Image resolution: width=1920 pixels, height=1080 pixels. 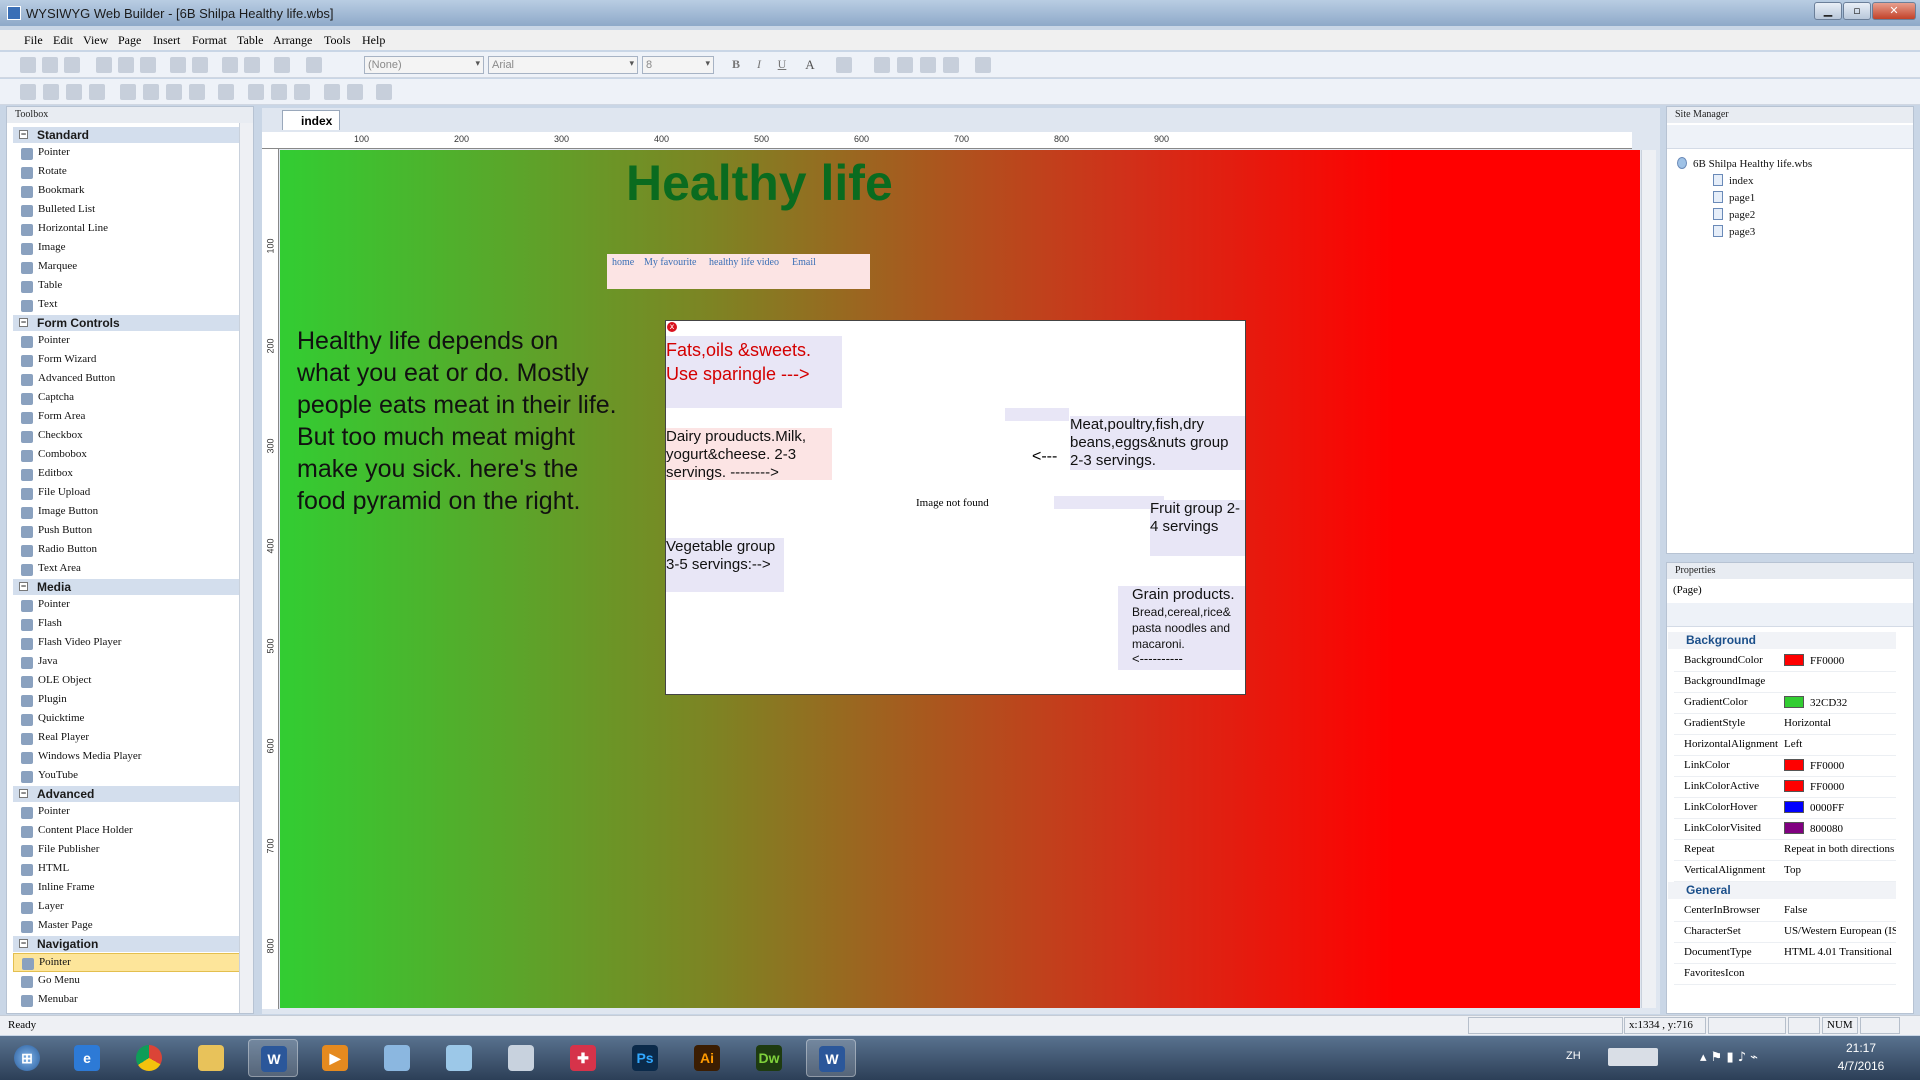 What do you see at coordinates (250, 40) in the screenshot?
I see `menu-table: Table` at bounding box center [250, 40].